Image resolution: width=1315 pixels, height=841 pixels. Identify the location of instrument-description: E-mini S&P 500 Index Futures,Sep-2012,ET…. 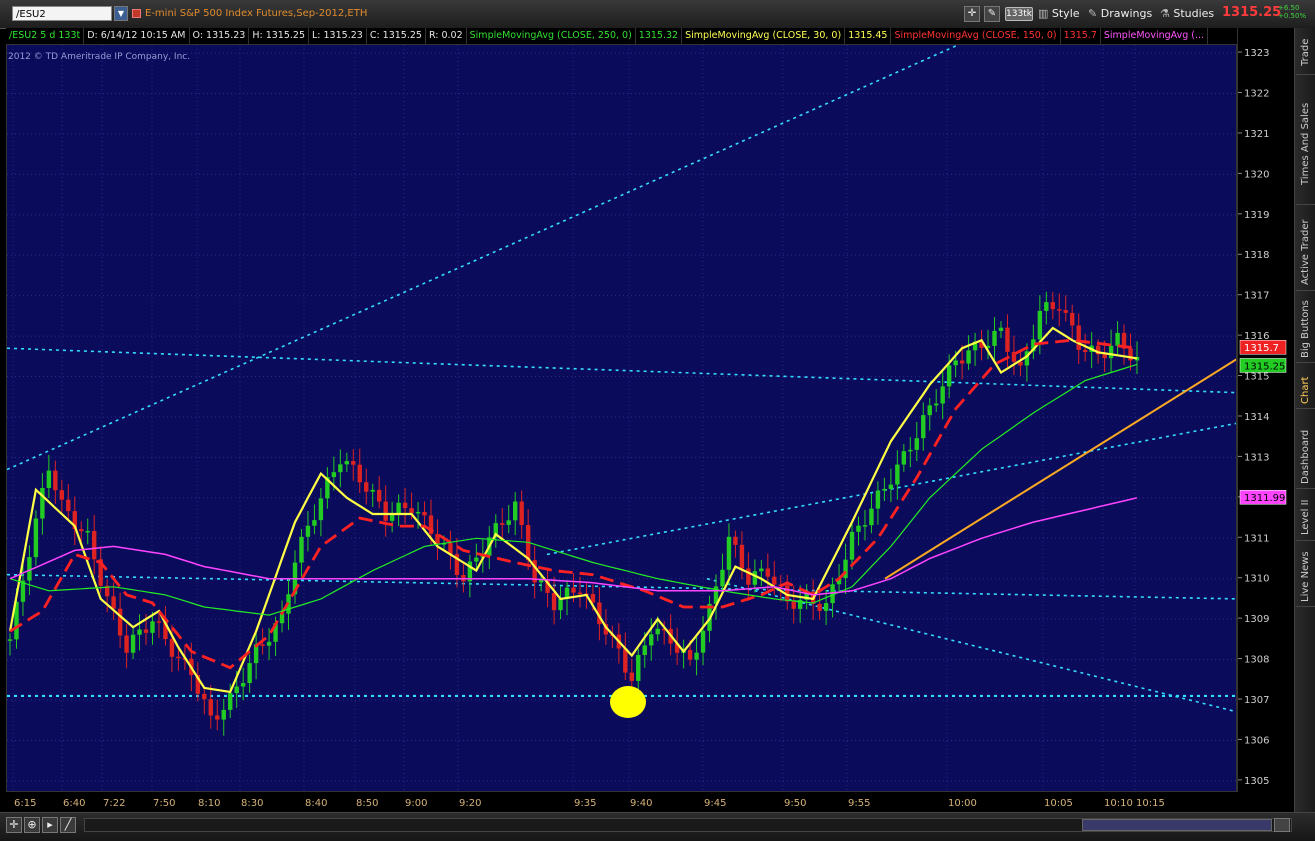
(256, 13).